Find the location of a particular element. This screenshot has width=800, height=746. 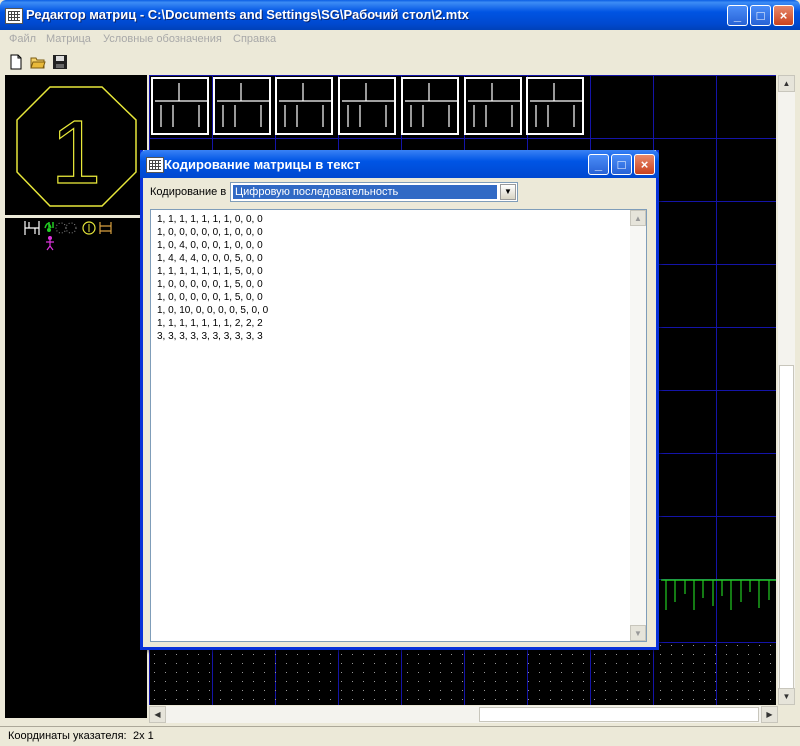

dialog-maximize-button: □ is located at coordinates (621, 164).